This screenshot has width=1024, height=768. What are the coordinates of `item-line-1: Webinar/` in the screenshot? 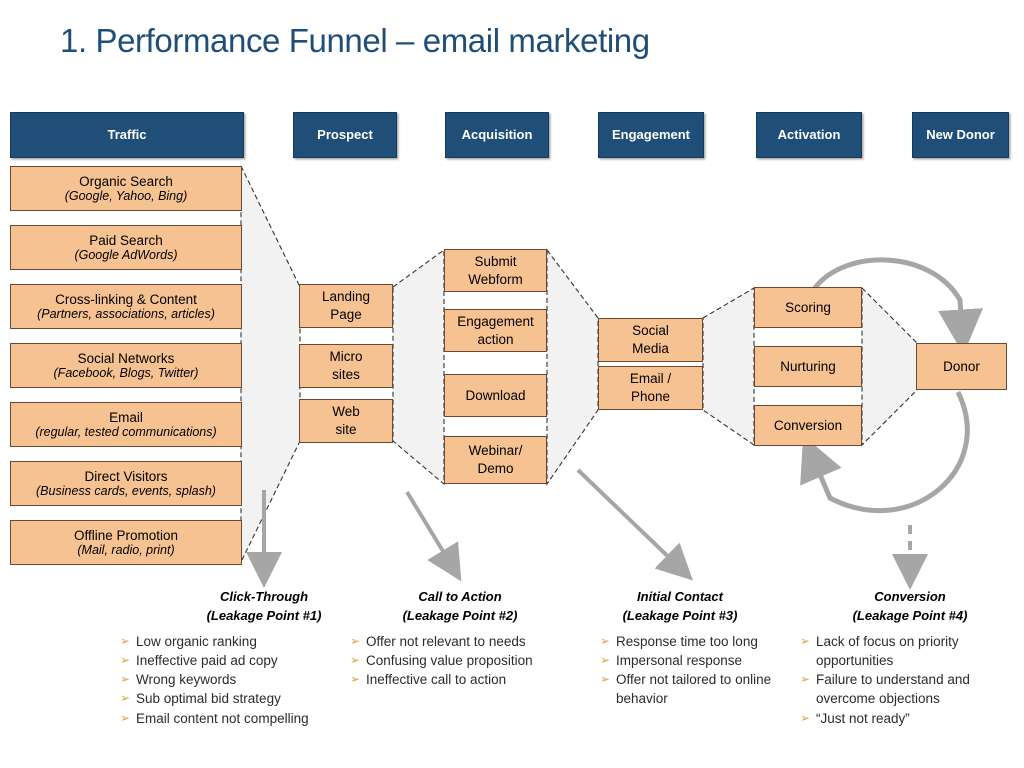 It's located at (495, 451).